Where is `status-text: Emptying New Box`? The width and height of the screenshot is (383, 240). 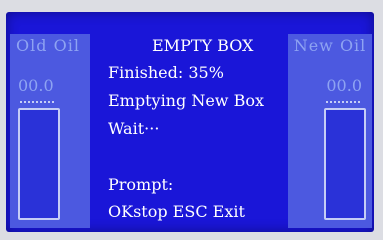 status-text: Emptying New Box is located at coordinates (186, 100).